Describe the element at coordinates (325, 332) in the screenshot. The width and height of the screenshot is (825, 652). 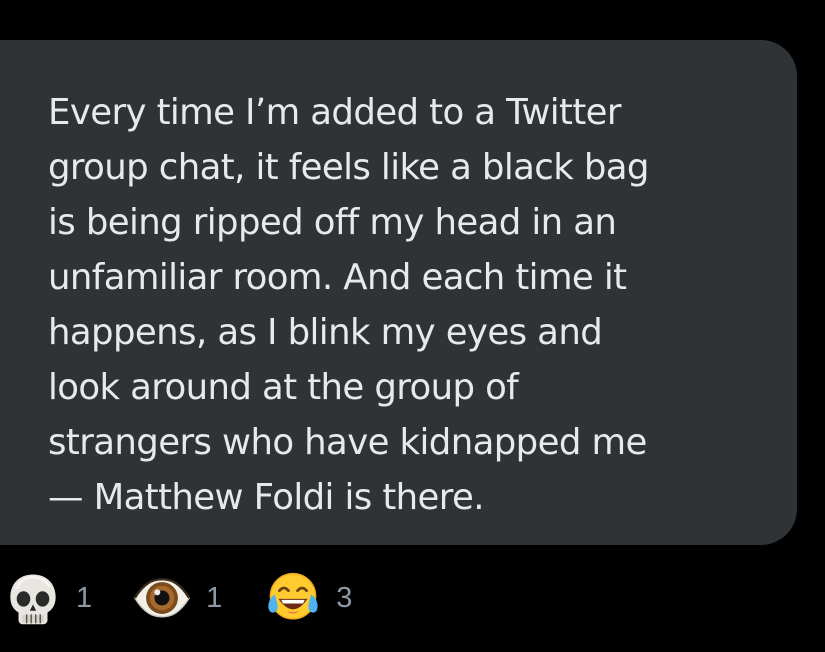
I see `message-line: happens, as I blink my eyes and` at that location.